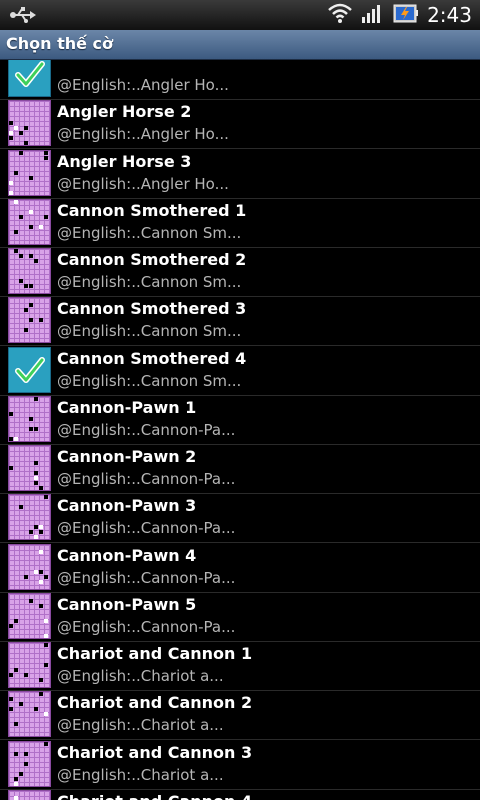  I want to click on title-bar: Chọn thế cờ, so click(240, 45).